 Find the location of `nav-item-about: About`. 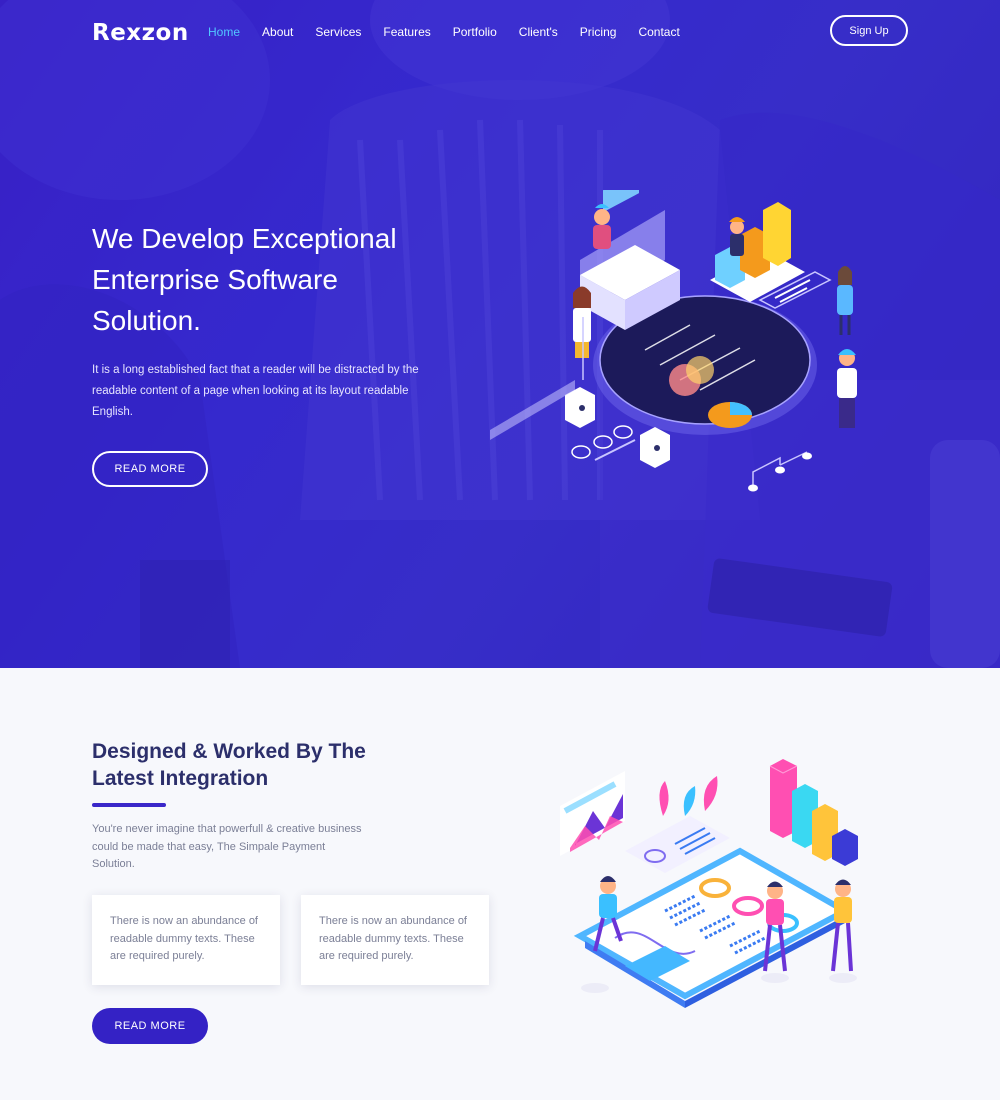

nav-item-about: About is located at coordinates (277, 32).